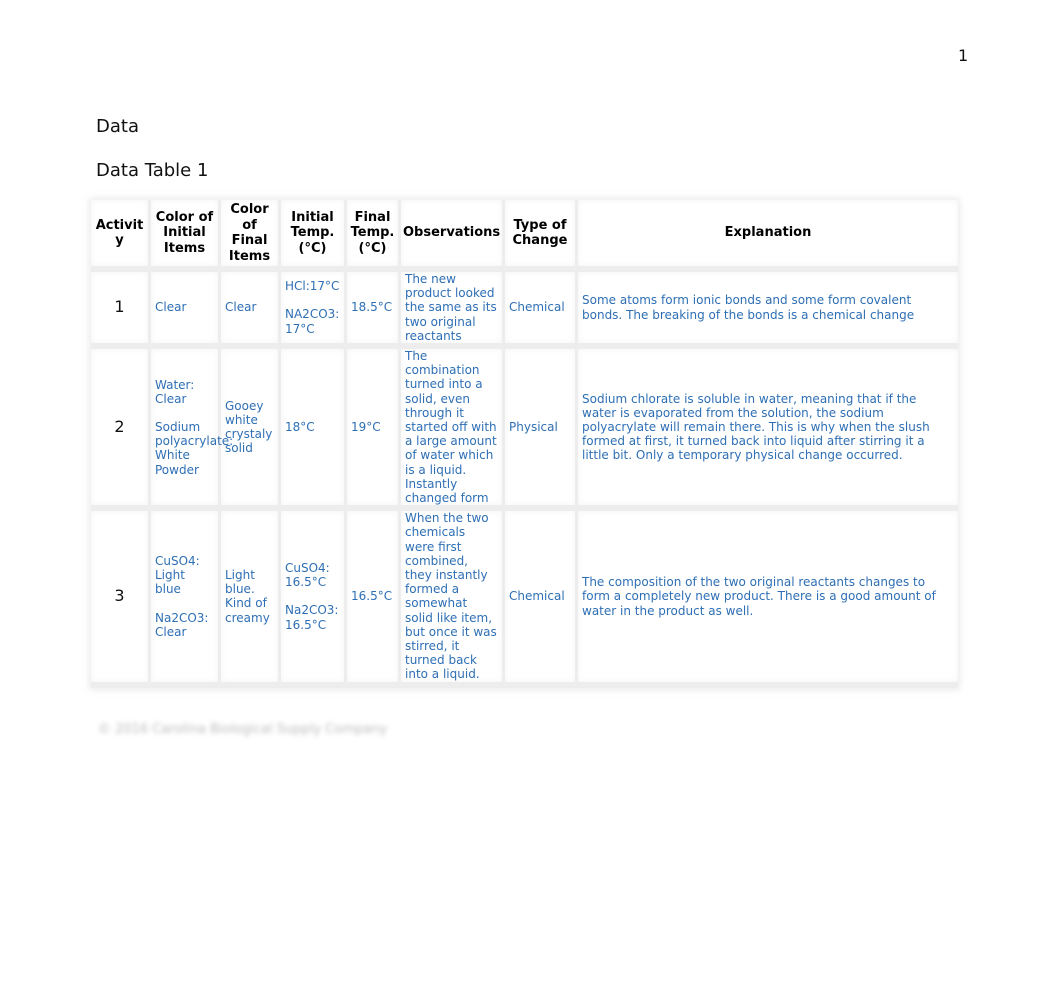  I want to click on cell-line: Na2CO3: 16.5°C, so click(312, 617).